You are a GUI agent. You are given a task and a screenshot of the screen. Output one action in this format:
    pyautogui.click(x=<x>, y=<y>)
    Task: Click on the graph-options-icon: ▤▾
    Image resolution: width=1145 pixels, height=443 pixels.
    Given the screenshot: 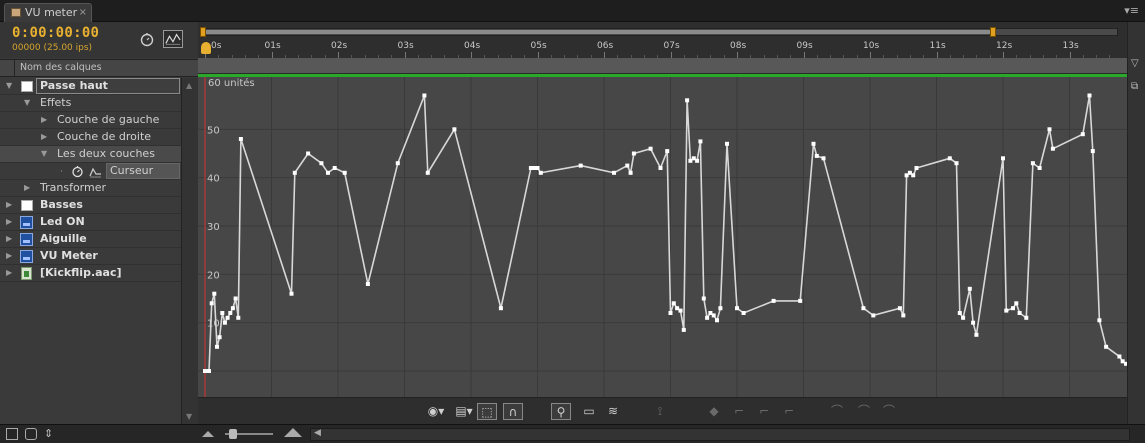 What is the action you would take?
    pyautogui.click(x=464, y=411)
    